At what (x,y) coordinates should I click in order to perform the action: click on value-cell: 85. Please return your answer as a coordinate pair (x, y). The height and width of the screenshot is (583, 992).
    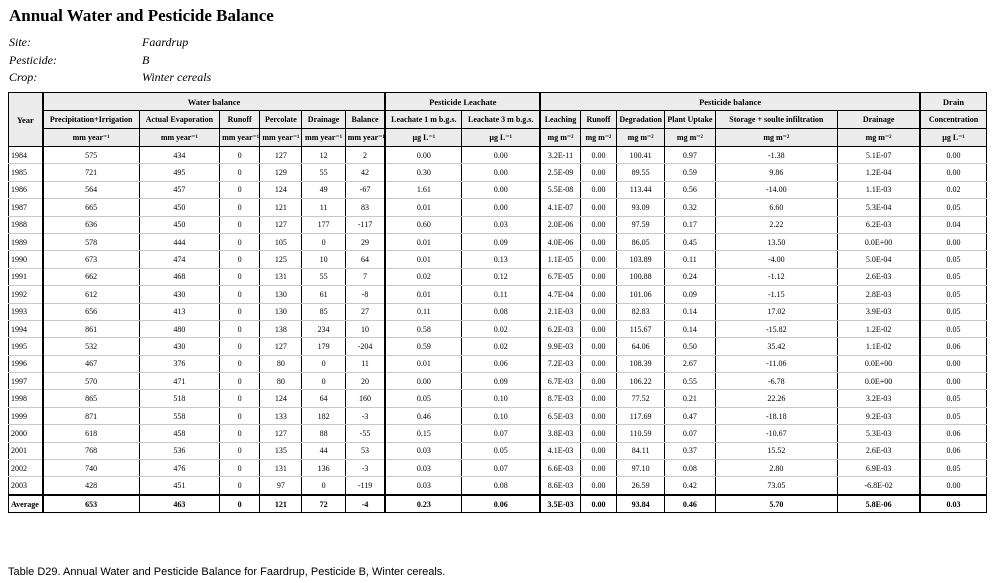
    Looking at the image, I should click on (323, 311).